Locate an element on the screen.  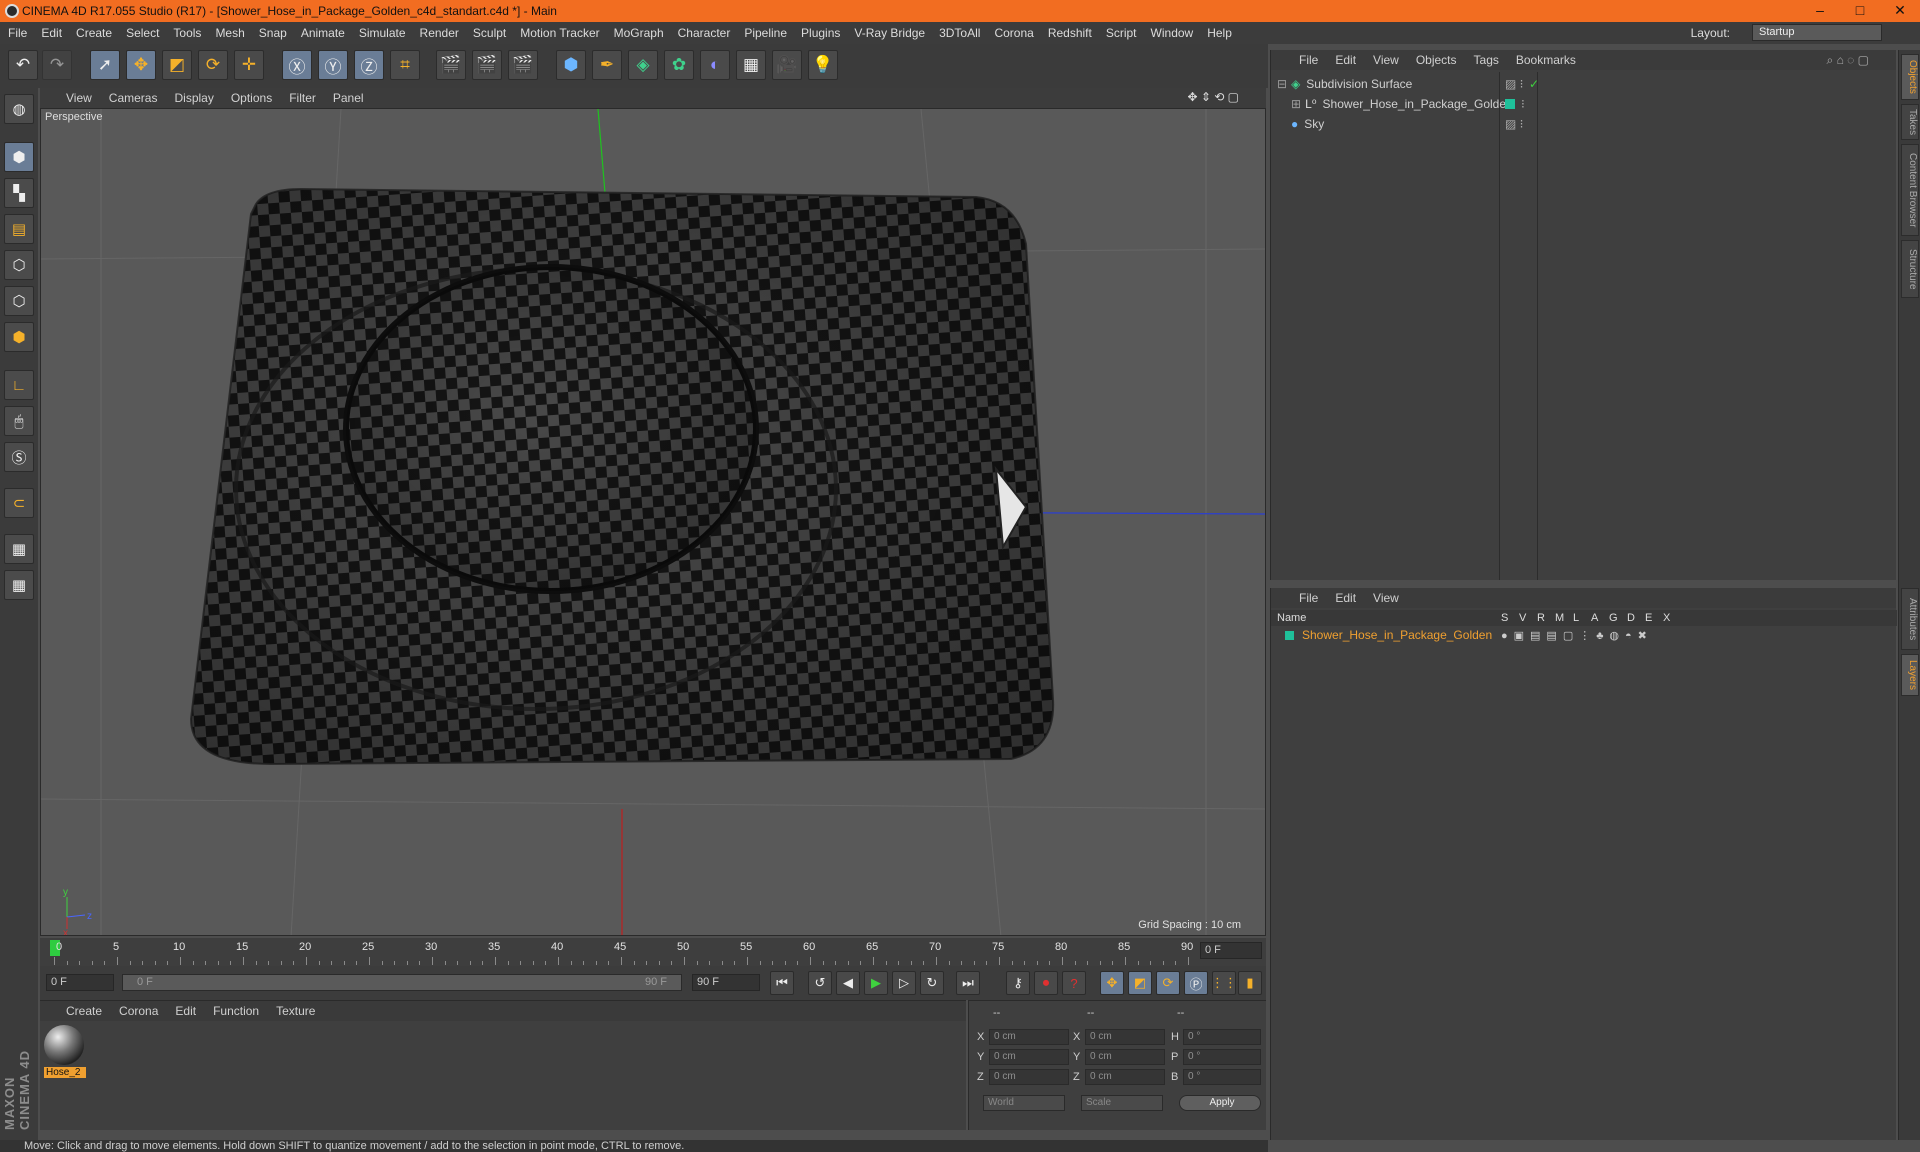
menu-plugins: Plugins is located at coordinates (820, 33).